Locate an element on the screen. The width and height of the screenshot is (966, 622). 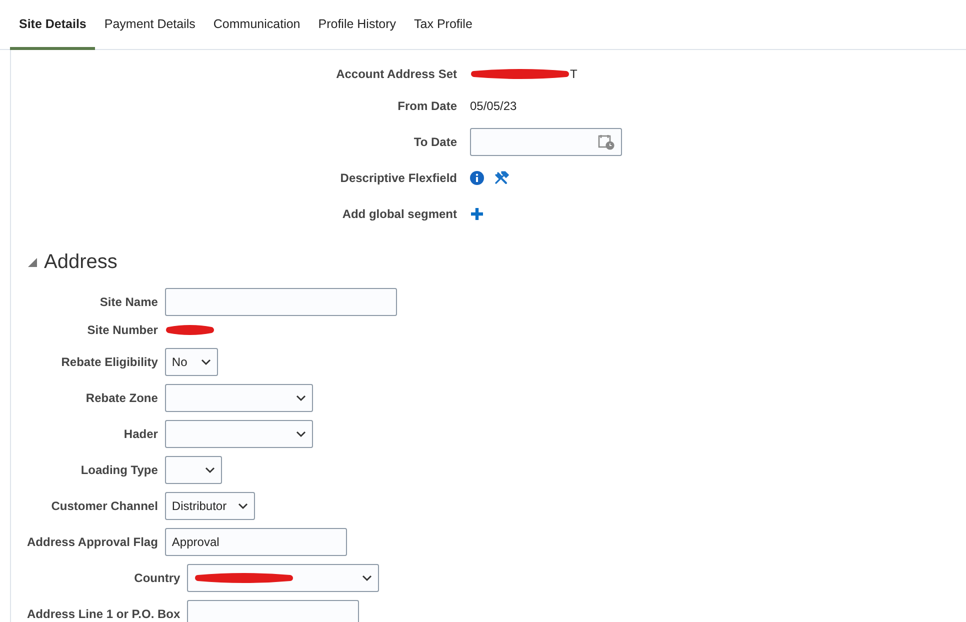
field-label: Customer Channel is located at coordinates (104, 506).